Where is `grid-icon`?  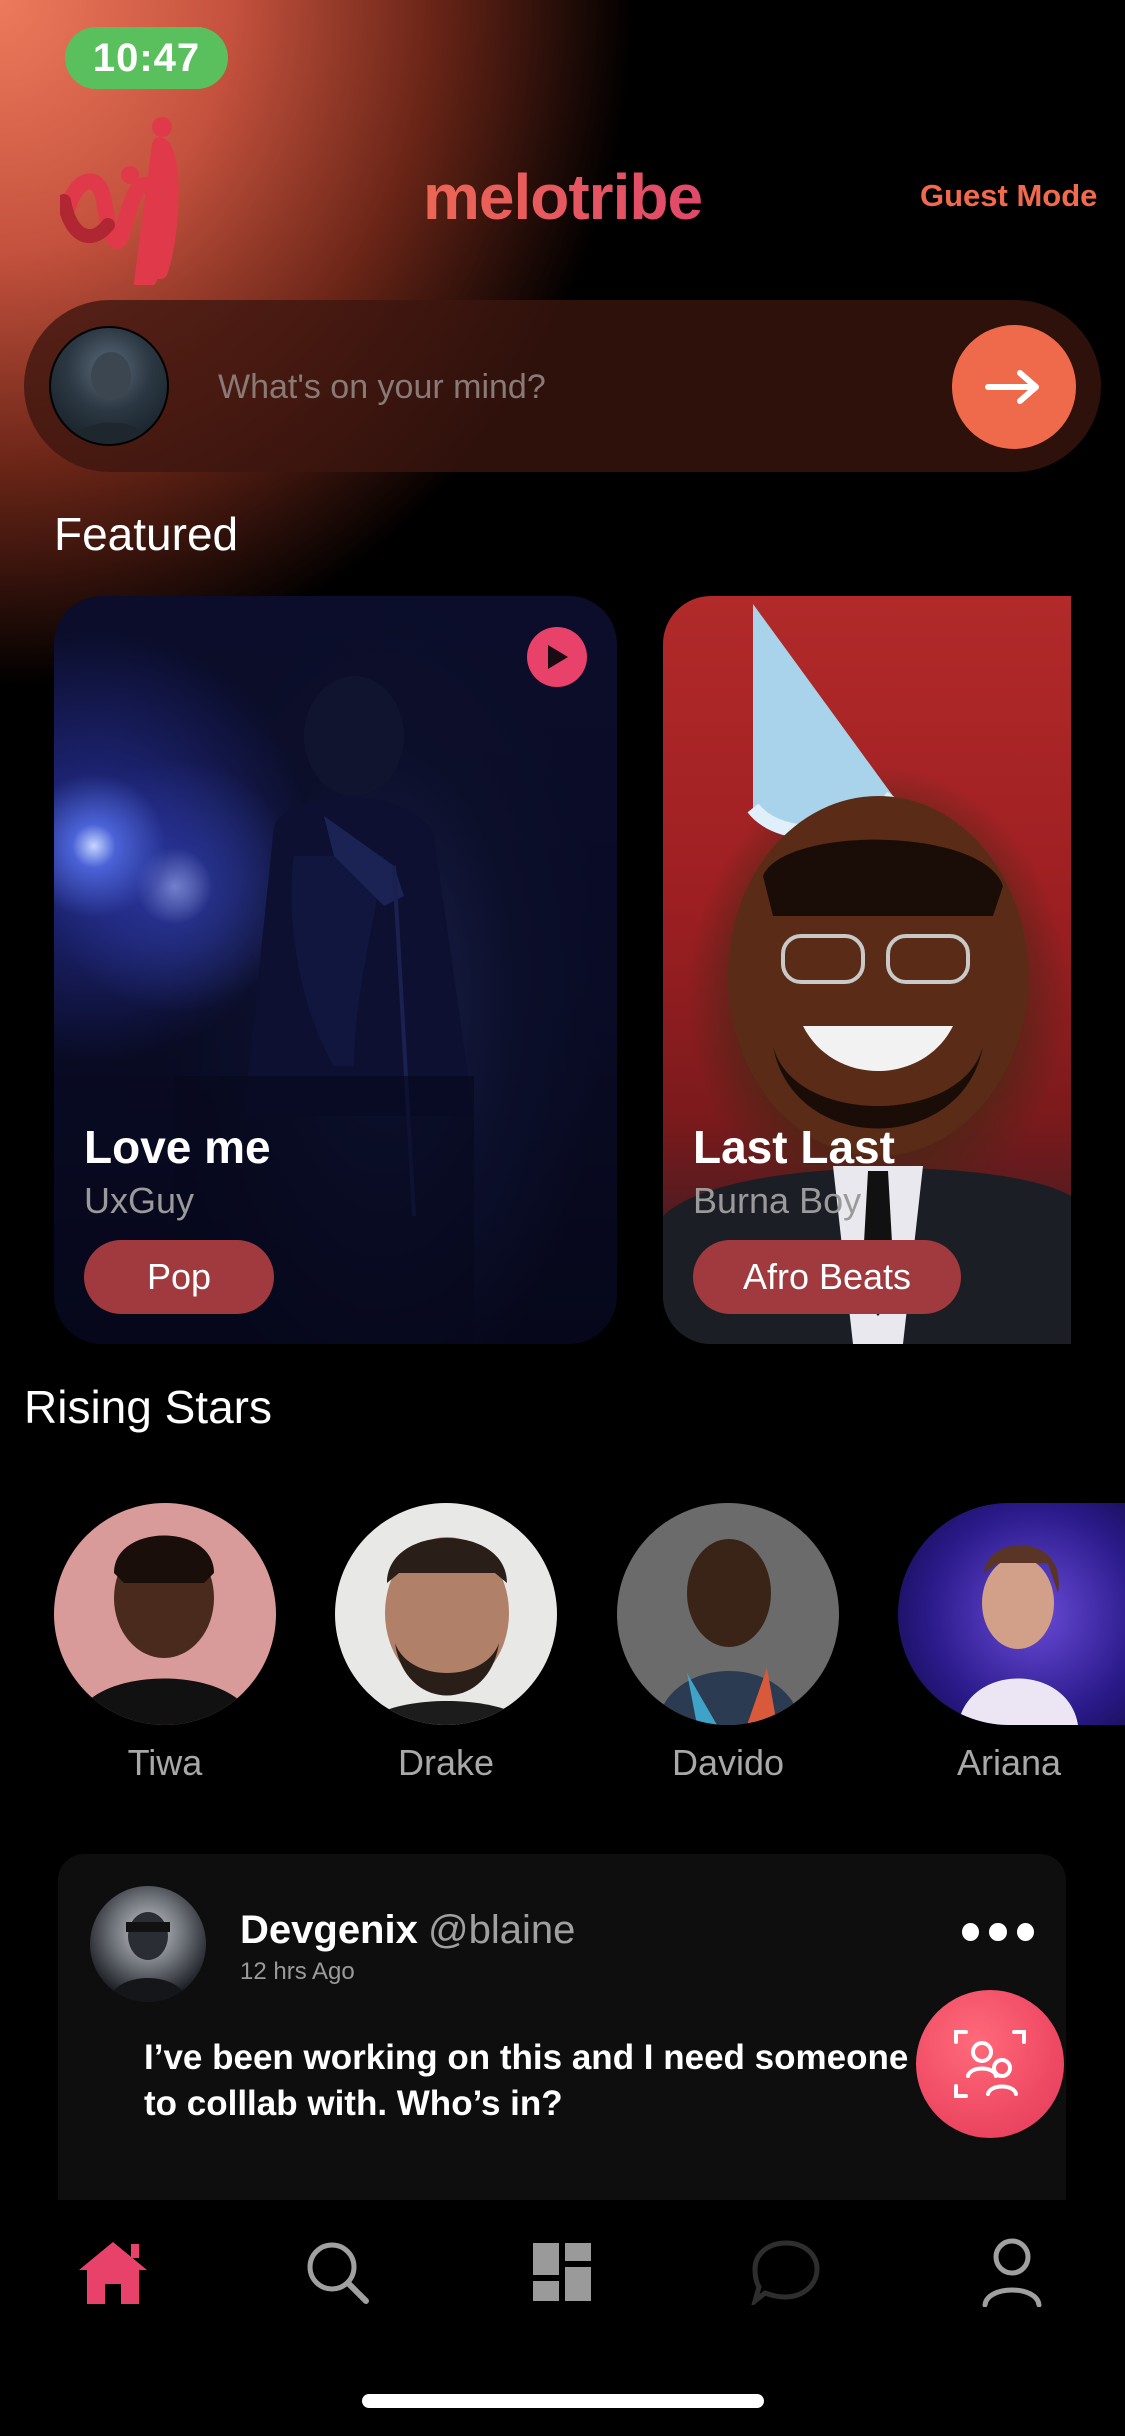
grid-icon is located at coordinates (562, 2272).